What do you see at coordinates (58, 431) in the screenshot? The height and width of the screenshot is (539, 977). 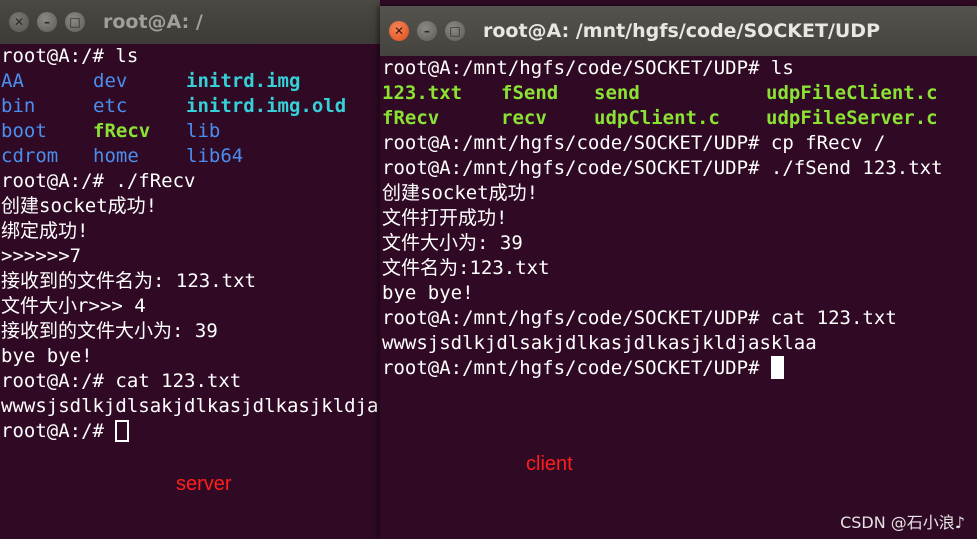 I see `server-prompt-text: root@A:/#` at bounding box center [58, 431].